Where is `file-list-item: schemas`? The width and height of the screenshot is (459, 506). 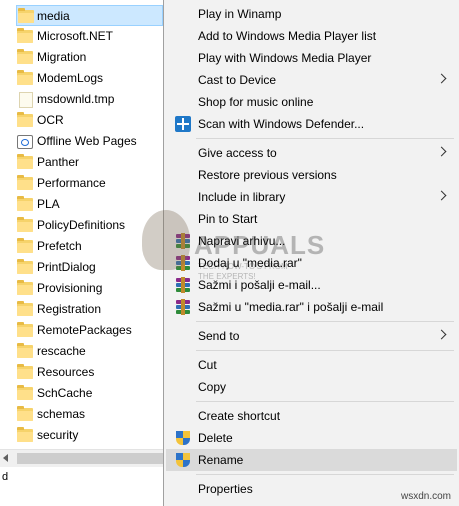
file-list-item: schemas is located at coordinates (81, 414).